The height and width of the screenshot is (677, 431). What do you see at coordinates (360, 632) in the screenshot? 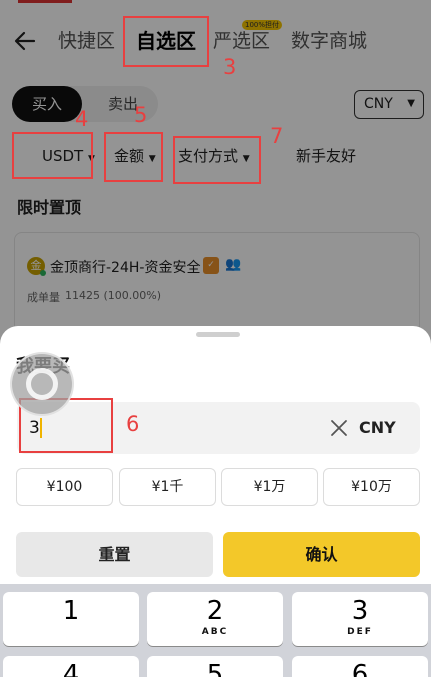
I see `key-letters: DEF` at bounding box center [360, 632].